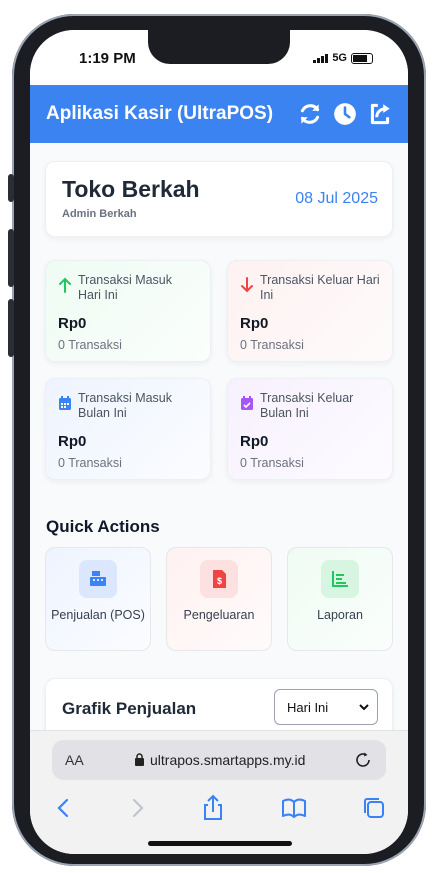 The height and width of the screenshot is (873, 434). I want to click on bookmarks-icon, so click(294, 808).